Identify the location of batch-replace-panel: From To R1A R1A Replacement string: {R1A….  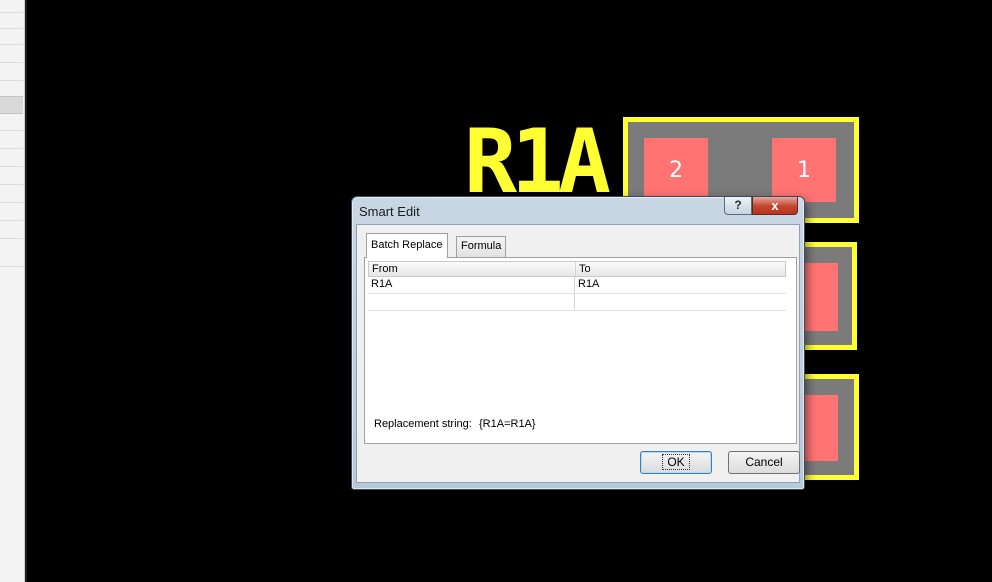
(580, 350).